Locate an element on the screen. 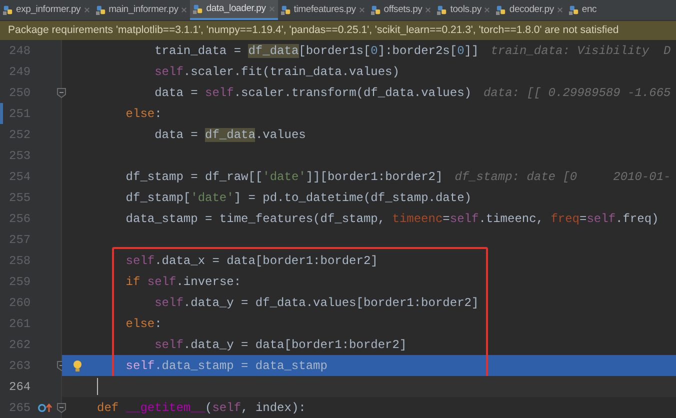 The image size is (676, 418). code-line: self.scaler.fit(train_data.values) is located at coordinates (277, 72).